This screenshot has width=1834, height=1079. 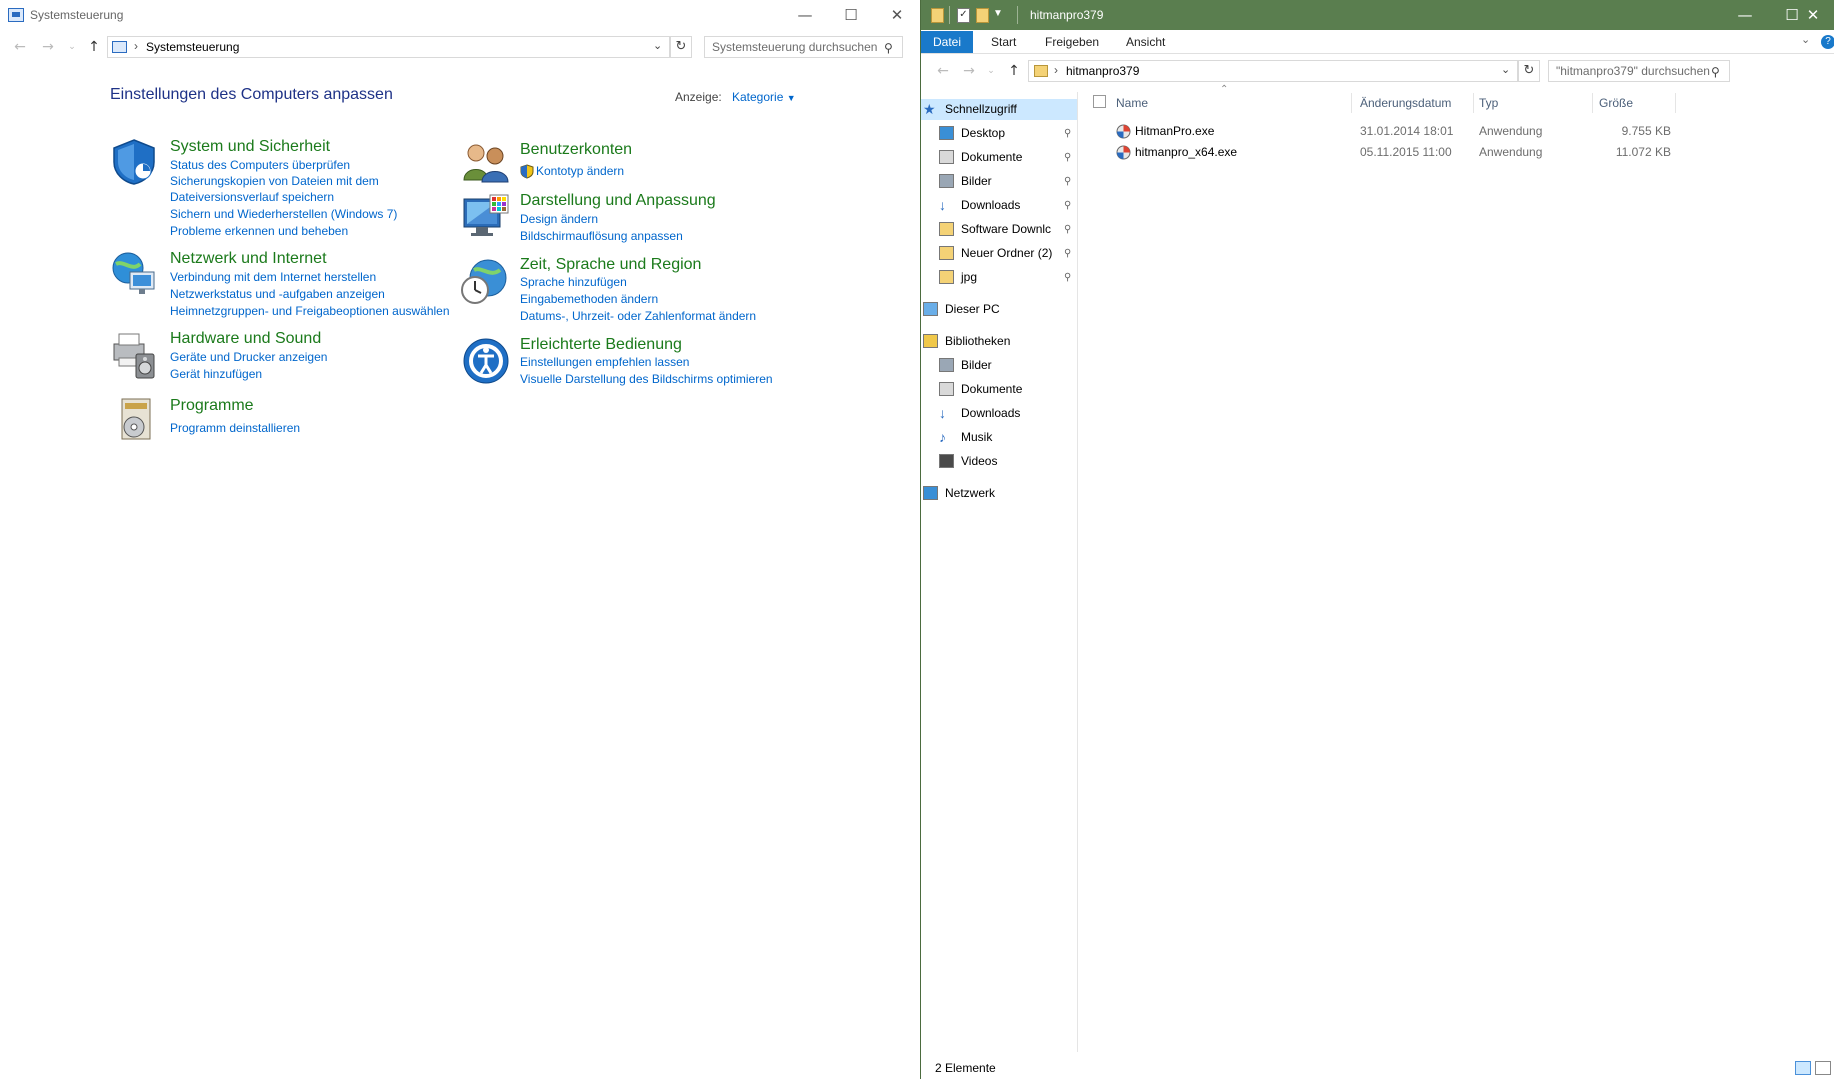 I want to click on nav-item: Dokumente, so click(x=999, y=389).